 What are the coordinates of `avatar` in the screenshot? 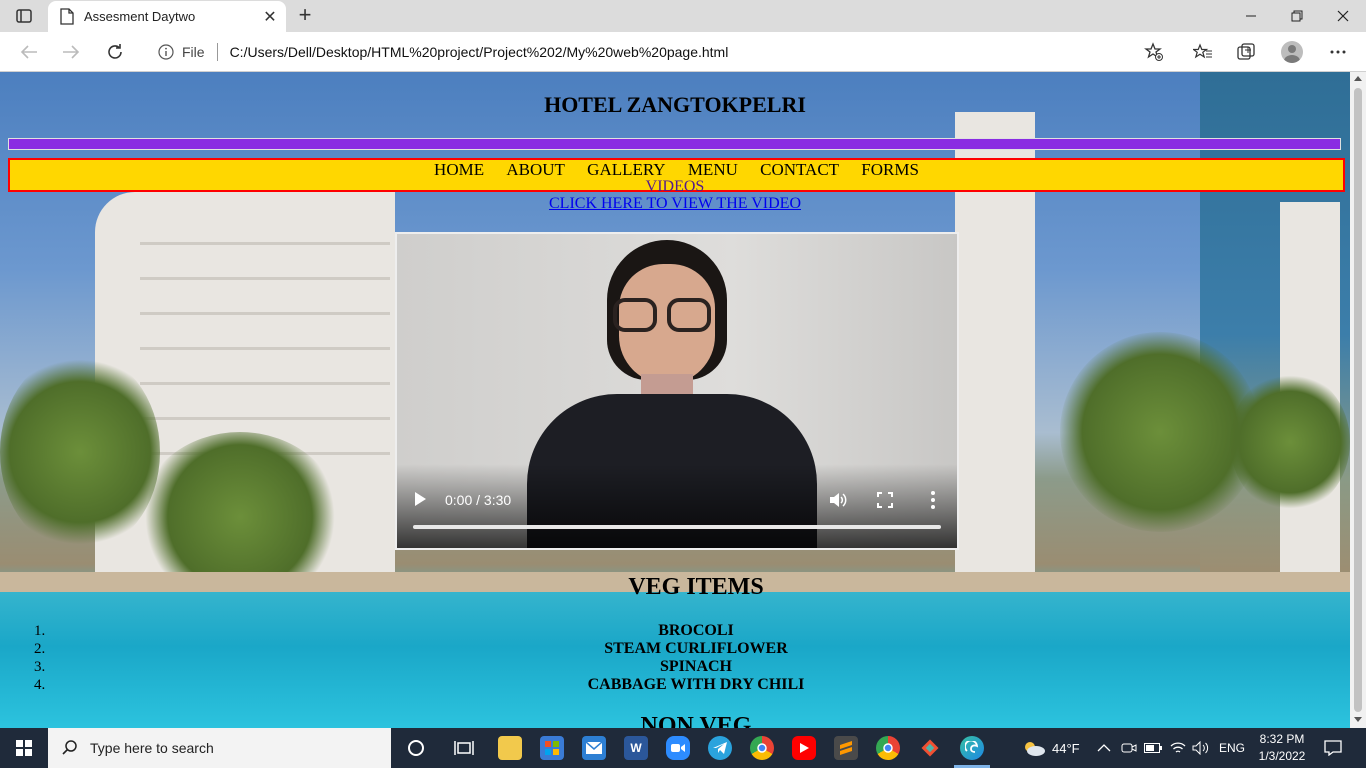 It's located at (1292, 52).